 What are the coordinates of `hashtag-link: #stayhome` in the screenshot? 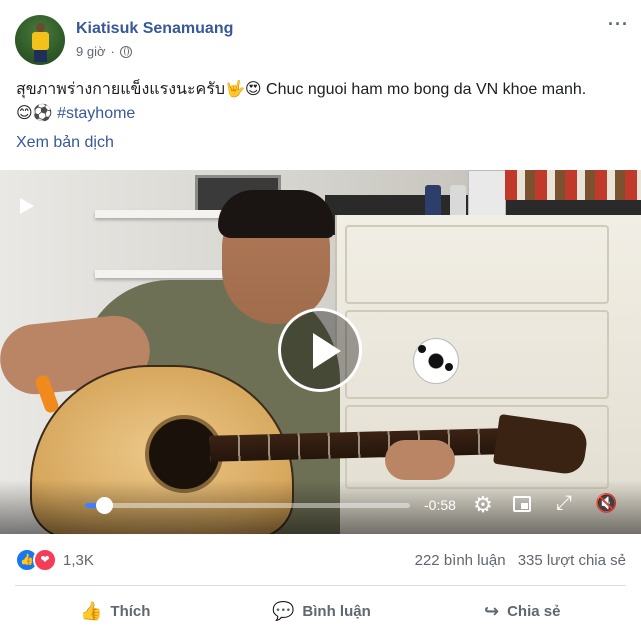 It's located at (96, 113).